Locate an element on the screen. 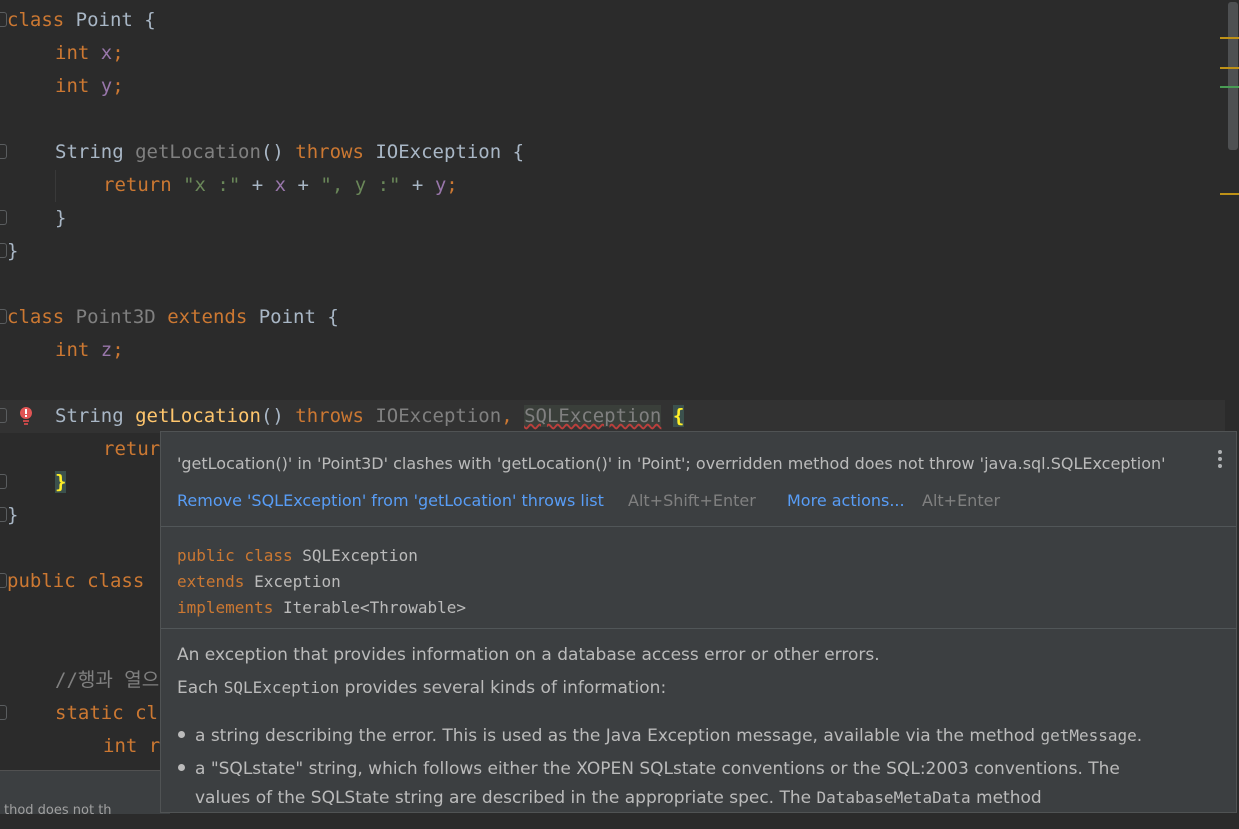 This screenshot has width=1239, height=829. class-name: Point3D is located at coordinates (115, 317).